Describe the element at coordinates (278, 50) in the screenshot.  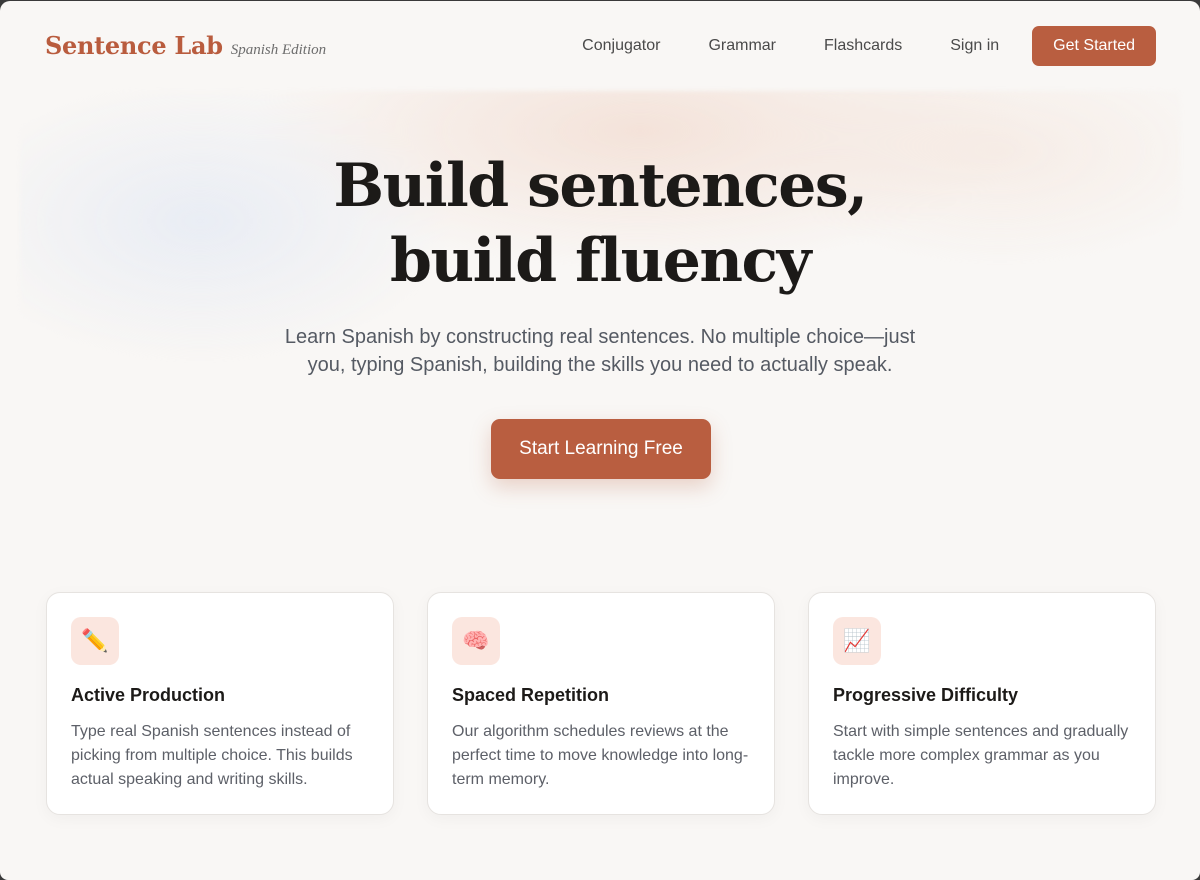
I see `brand-edition: Spanish Edition` at that location.